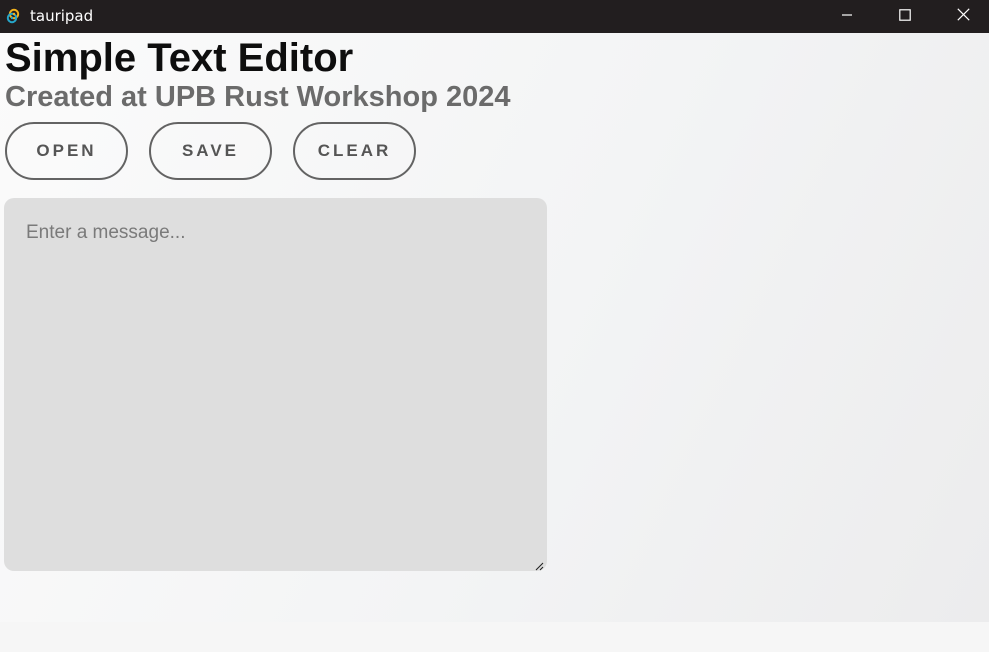 Image resolution: width=989 pixels, height=652 pixels. Describe the element at coordinates (179, 58) in the screenshot. I see `page-title: Simple Text Editor` at that location.